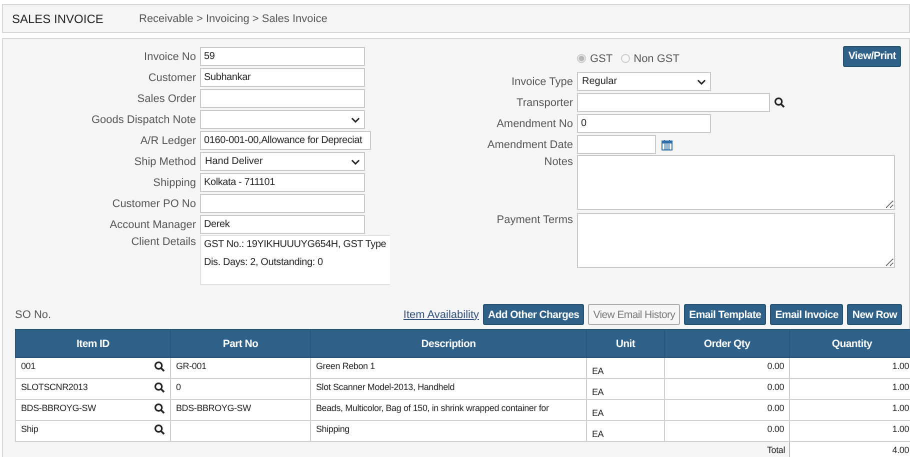 The width and height of the screenshot is (910, 457). What do you see at coordinates (644, 123) in the screenshot?
I see `input-field: 0` at bounding box center [644, 123].